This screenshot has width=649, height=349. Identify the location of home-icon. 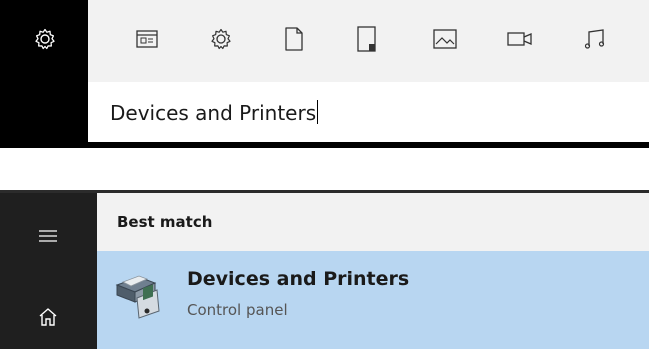
(48, 317).